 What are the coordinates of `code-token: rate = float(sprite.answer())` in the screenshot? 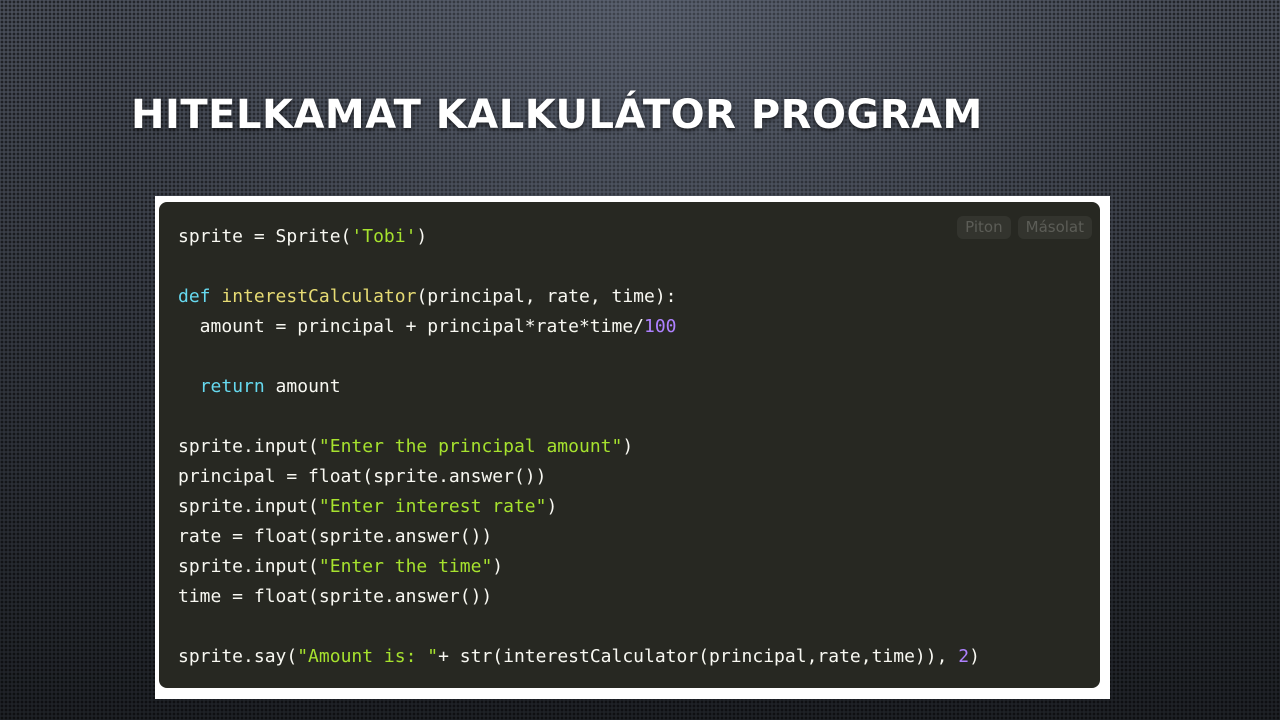 It's located at (335, 536).